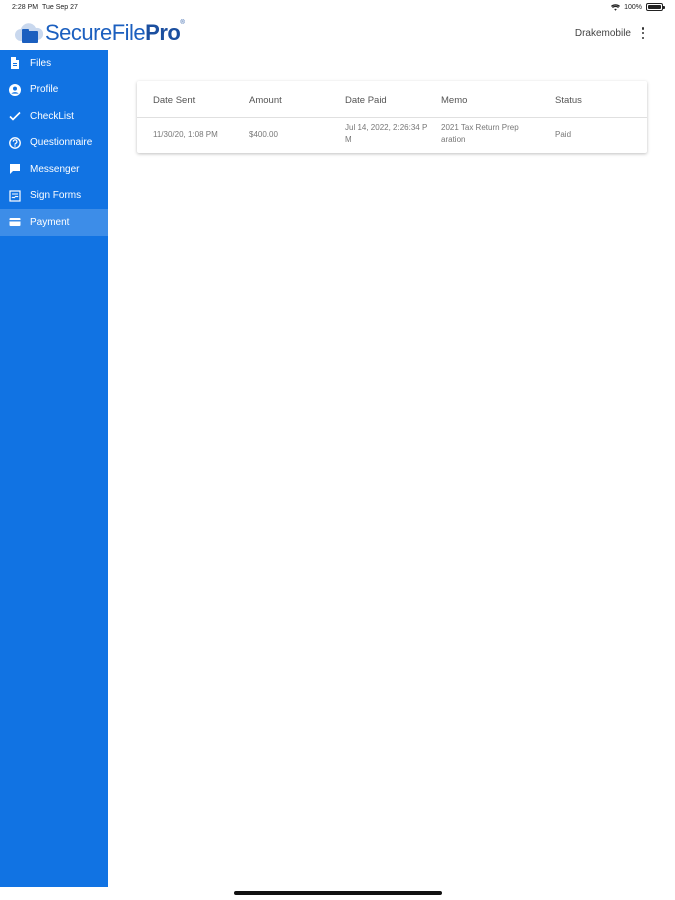 Image resolution: width=675 pixels, height=900 pixels. What do you see at coordinates (61, 143) in the screenshot?
I see `sidebar-item-label: Questionnaire` at bounding box center [61, 143].